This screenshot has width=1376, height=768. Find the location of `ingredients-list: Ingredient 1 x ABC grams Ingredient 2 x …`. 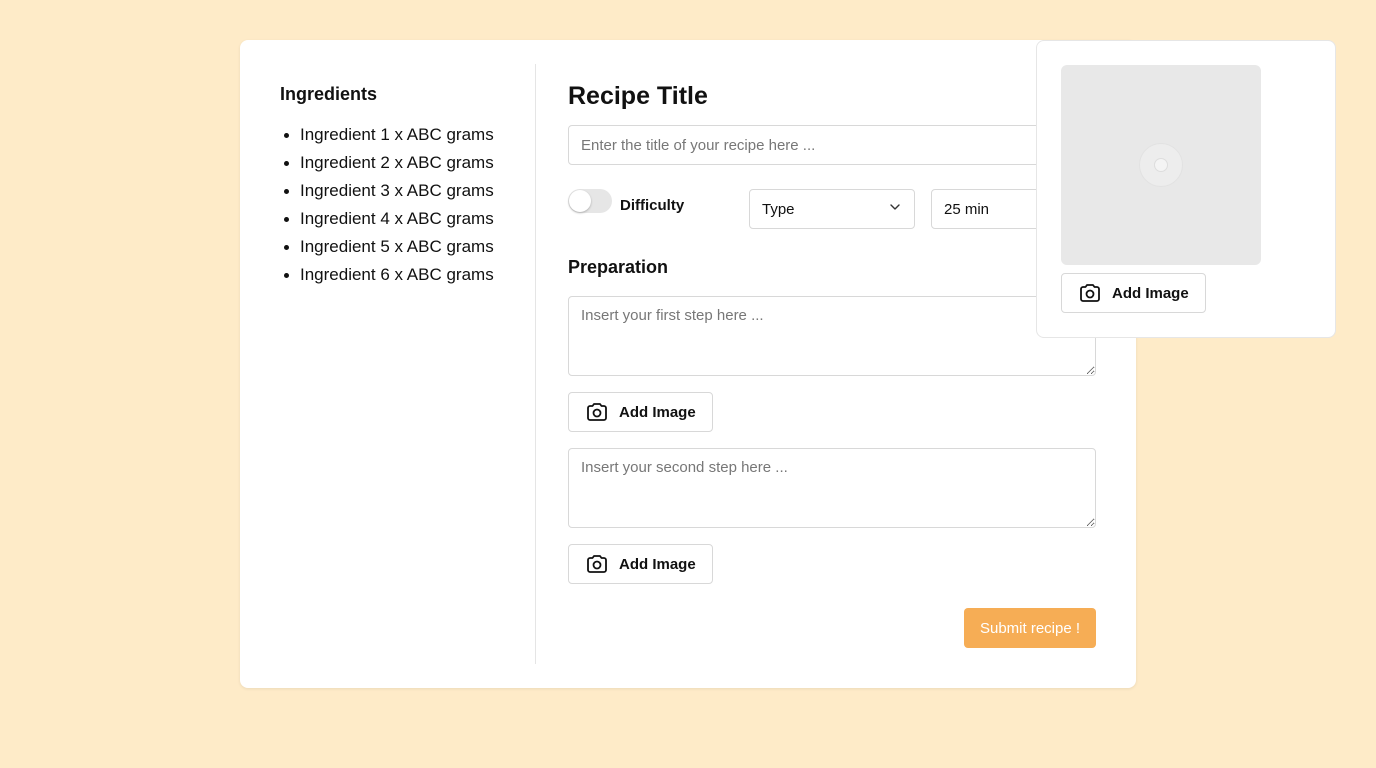

ingredients-list: Ingredient 1 x ABC grams Ingredient 2 x … is located at coordinates (400, 205).